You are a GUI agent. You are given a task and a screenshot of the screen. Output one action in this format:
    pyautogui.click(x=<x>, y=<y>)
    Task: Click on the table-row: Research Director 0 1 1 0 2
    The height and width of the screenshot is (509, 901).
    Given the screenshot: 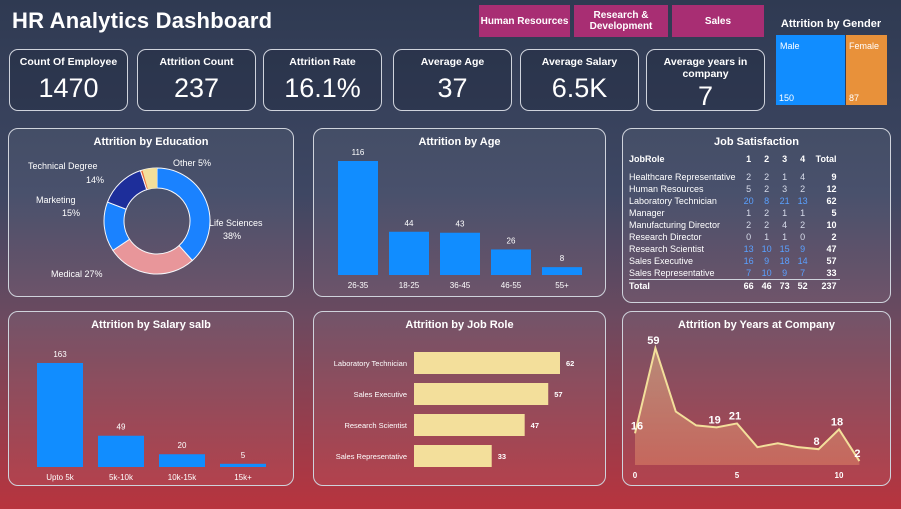 What is the action you would take?
    pyautogui.click(x=734, y=237)
    